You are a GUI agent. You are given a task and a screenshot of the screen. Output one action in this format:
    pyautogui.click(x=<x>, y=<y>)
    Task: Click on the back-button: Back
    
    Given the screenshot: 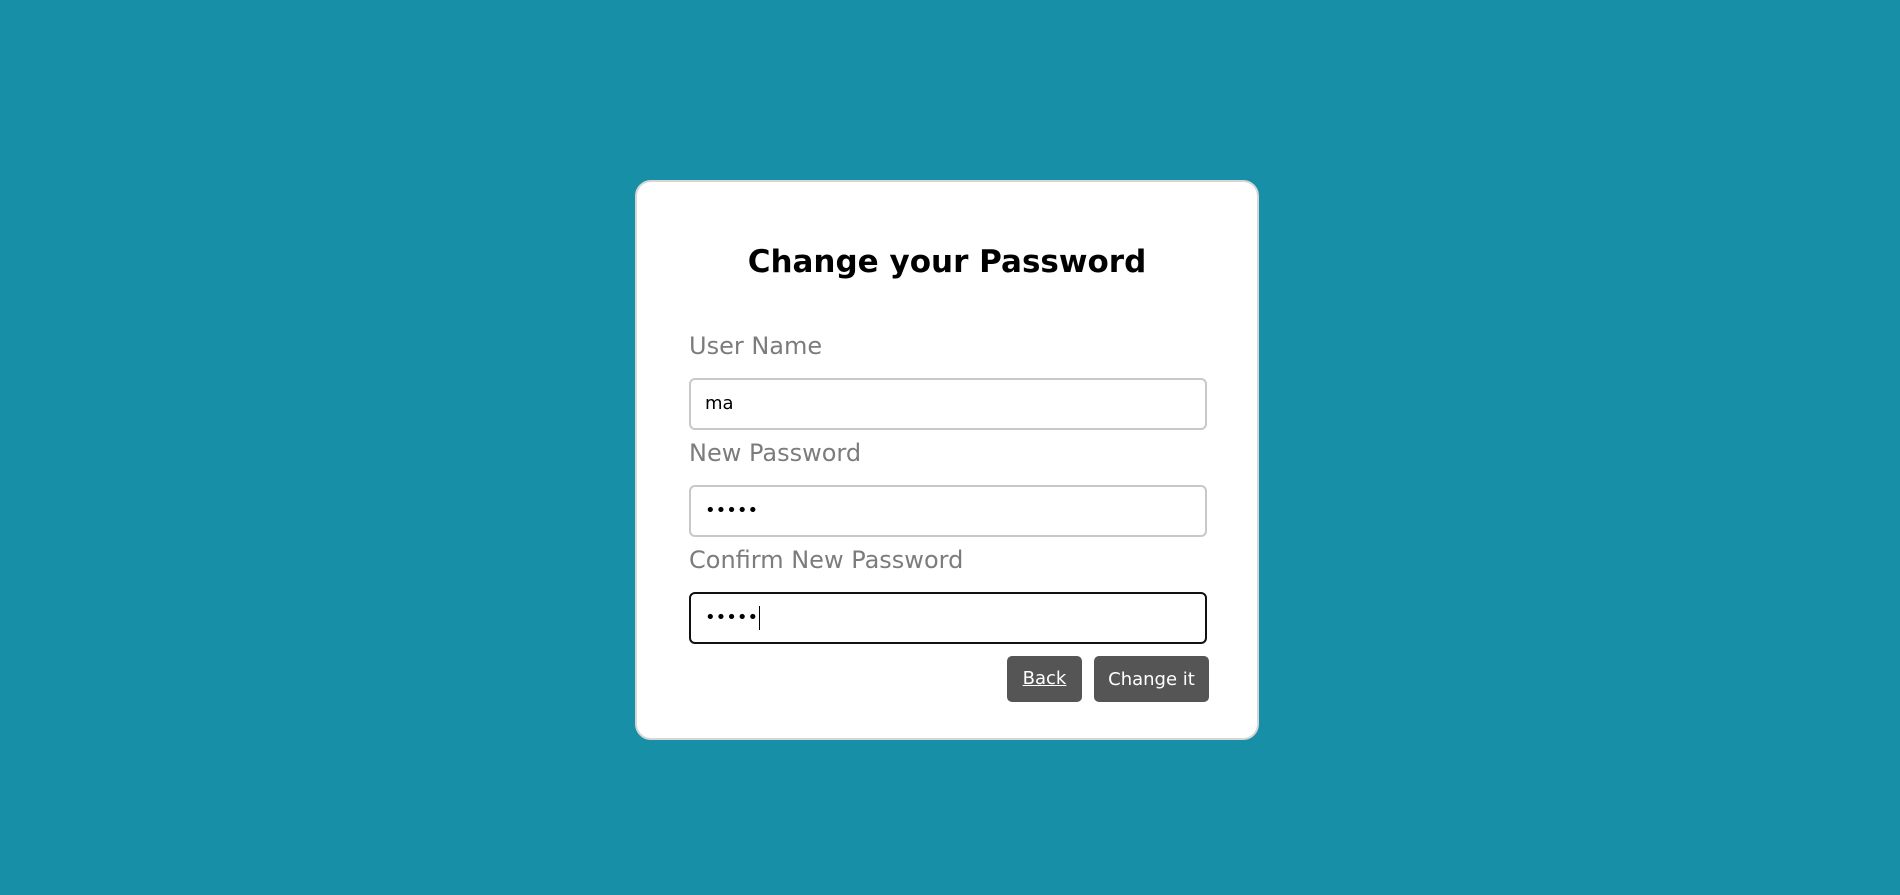 What is the action you would take?
    pyautogui.click(x=1044, y=679)
    